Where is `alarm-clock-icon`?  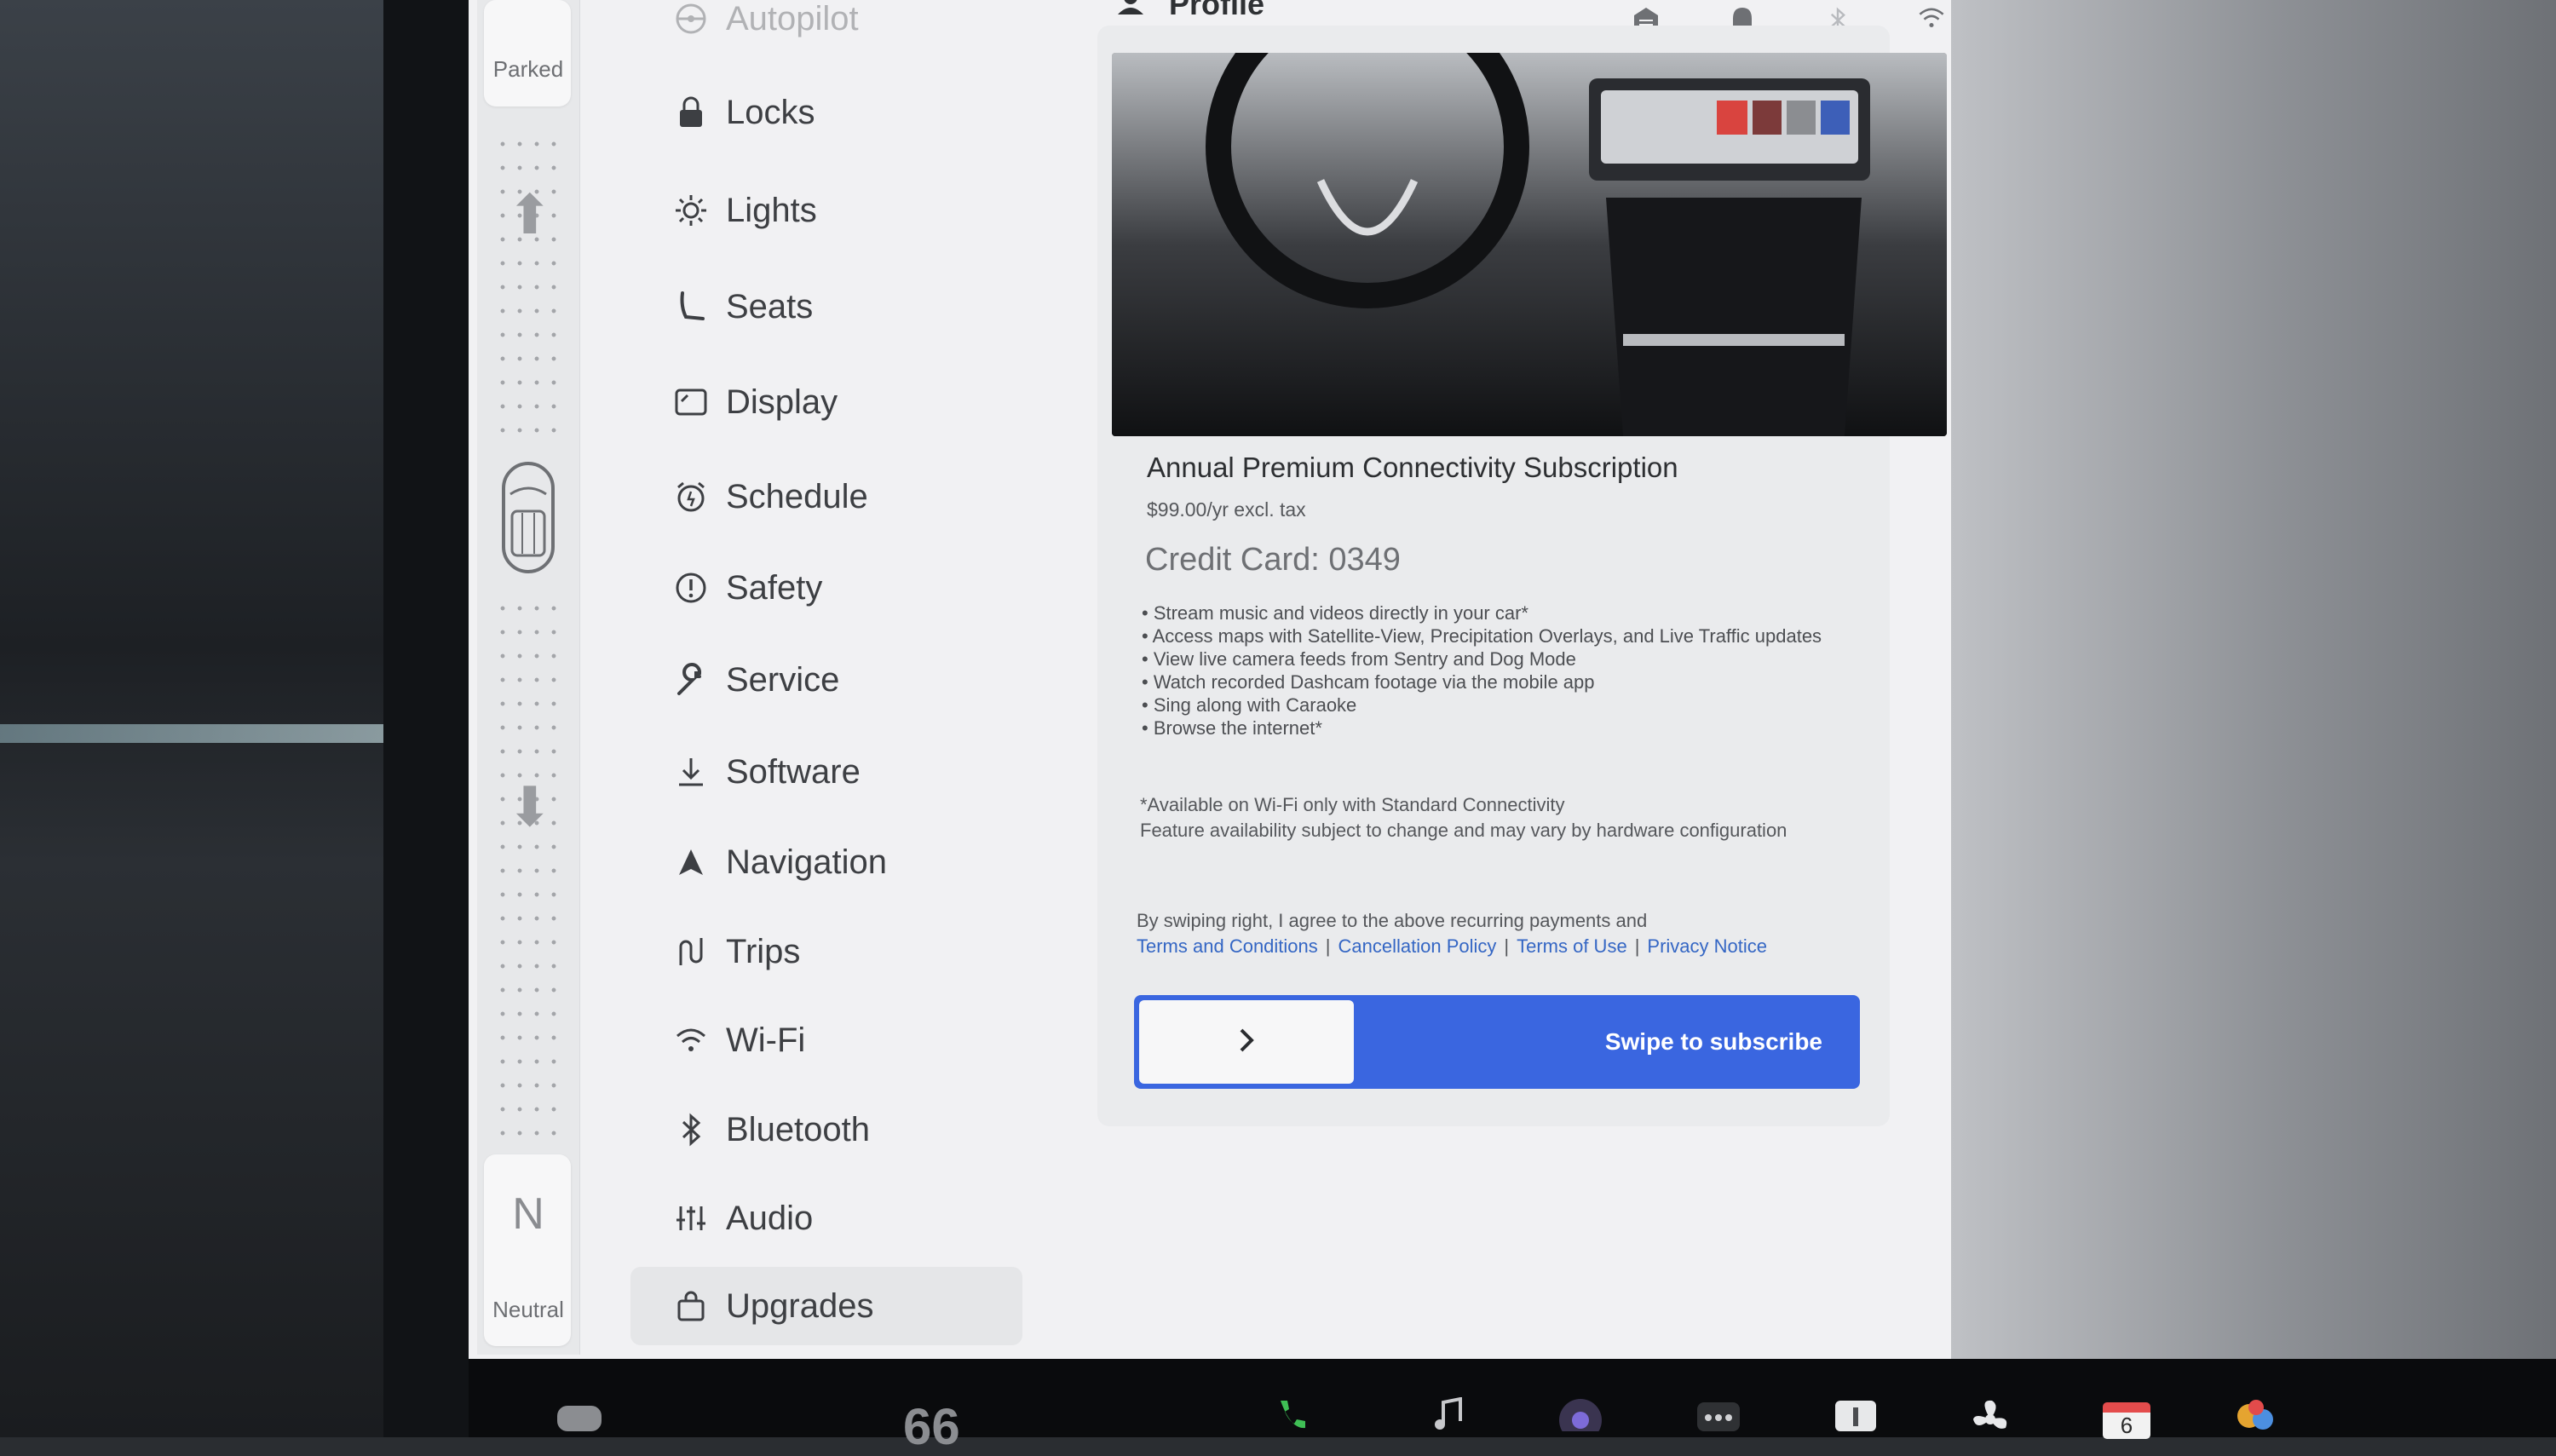
alarm-clock-icon is located at coordinates (691, 496).